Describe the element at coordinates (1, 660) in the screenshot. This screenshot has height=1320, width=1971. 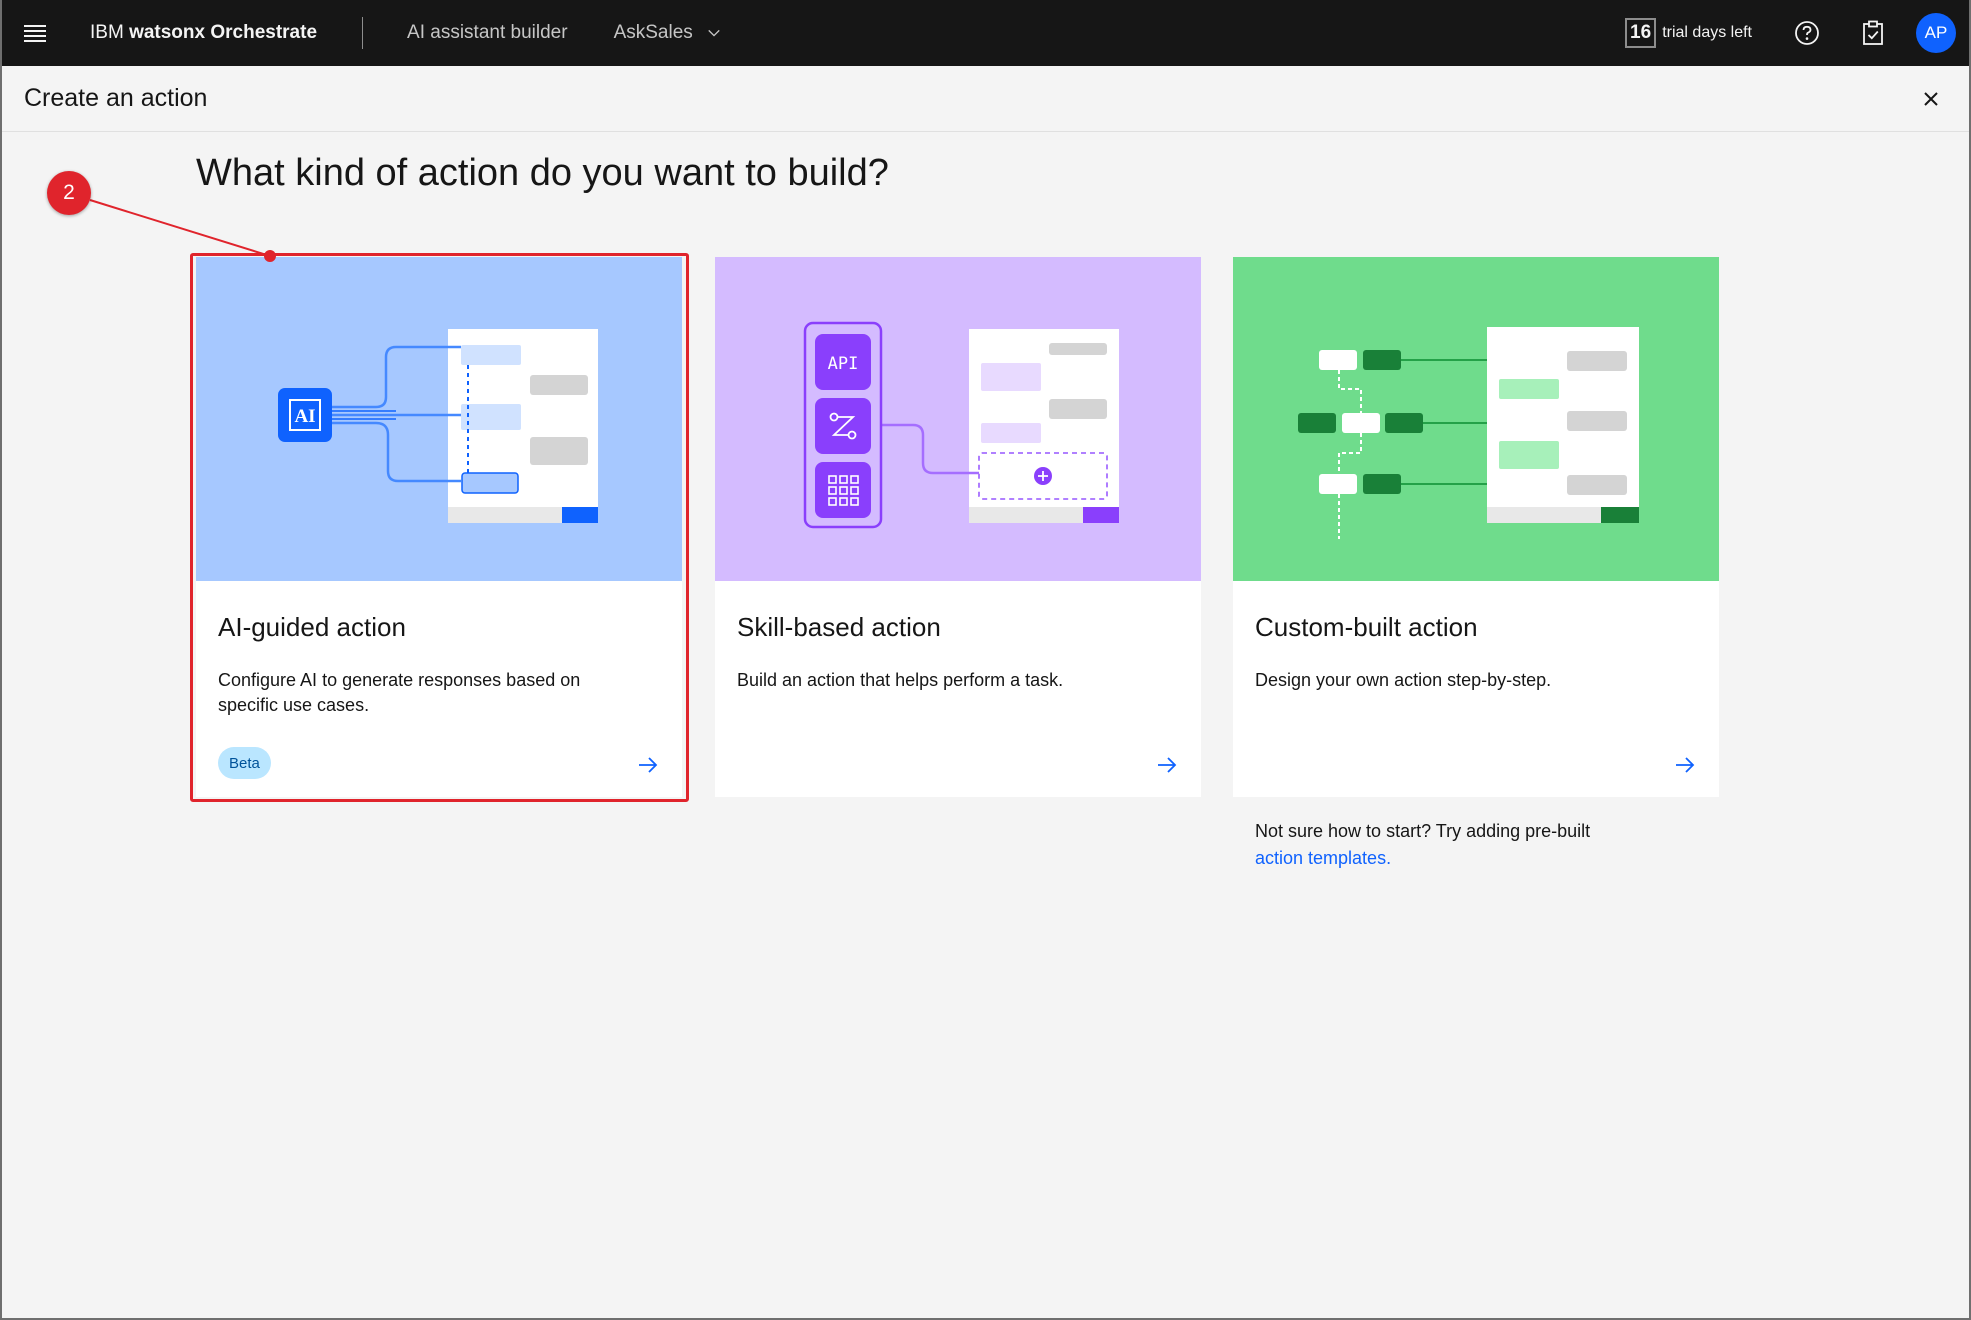
I see `window-border-left` at that location.